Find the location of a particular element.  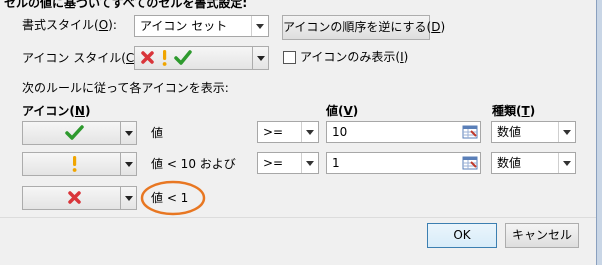

reverse-icon-order-button: アイコンの順序を逆にする(D) is located at coordinates (363, 27).